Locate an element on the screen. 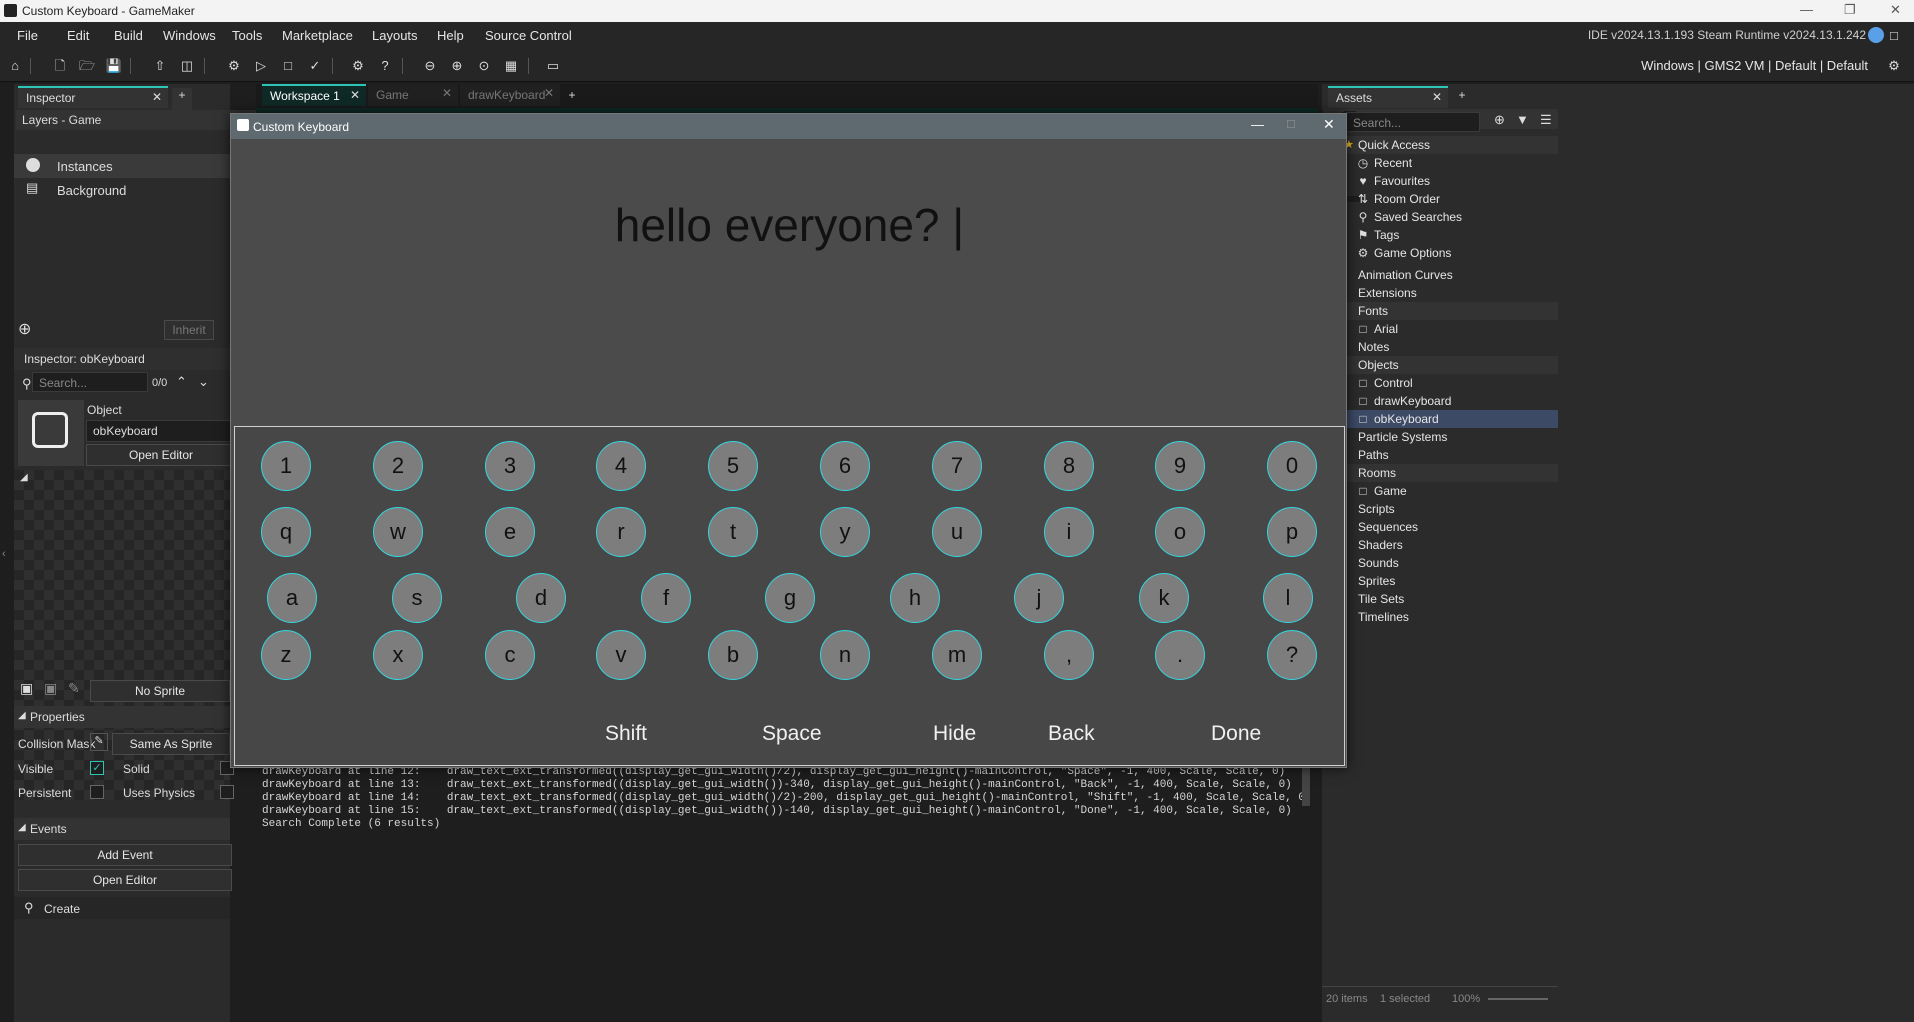  sprite-edit-icon: ▣ is located at coordinates (50, 688).